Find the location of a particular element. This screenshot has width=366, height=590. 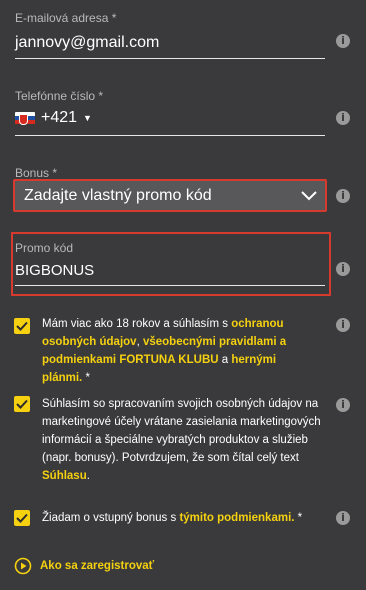

consent-age-checkbox is located at coordinates (22, 326).